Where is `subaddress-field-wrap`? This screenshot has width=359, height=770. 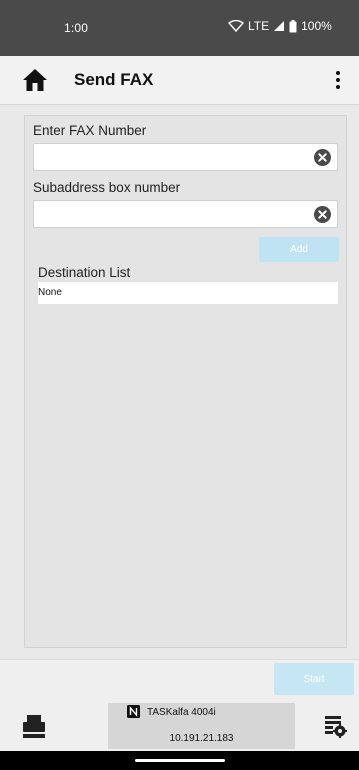 subaddress-field-wrap is located at coordinates (185, 214).